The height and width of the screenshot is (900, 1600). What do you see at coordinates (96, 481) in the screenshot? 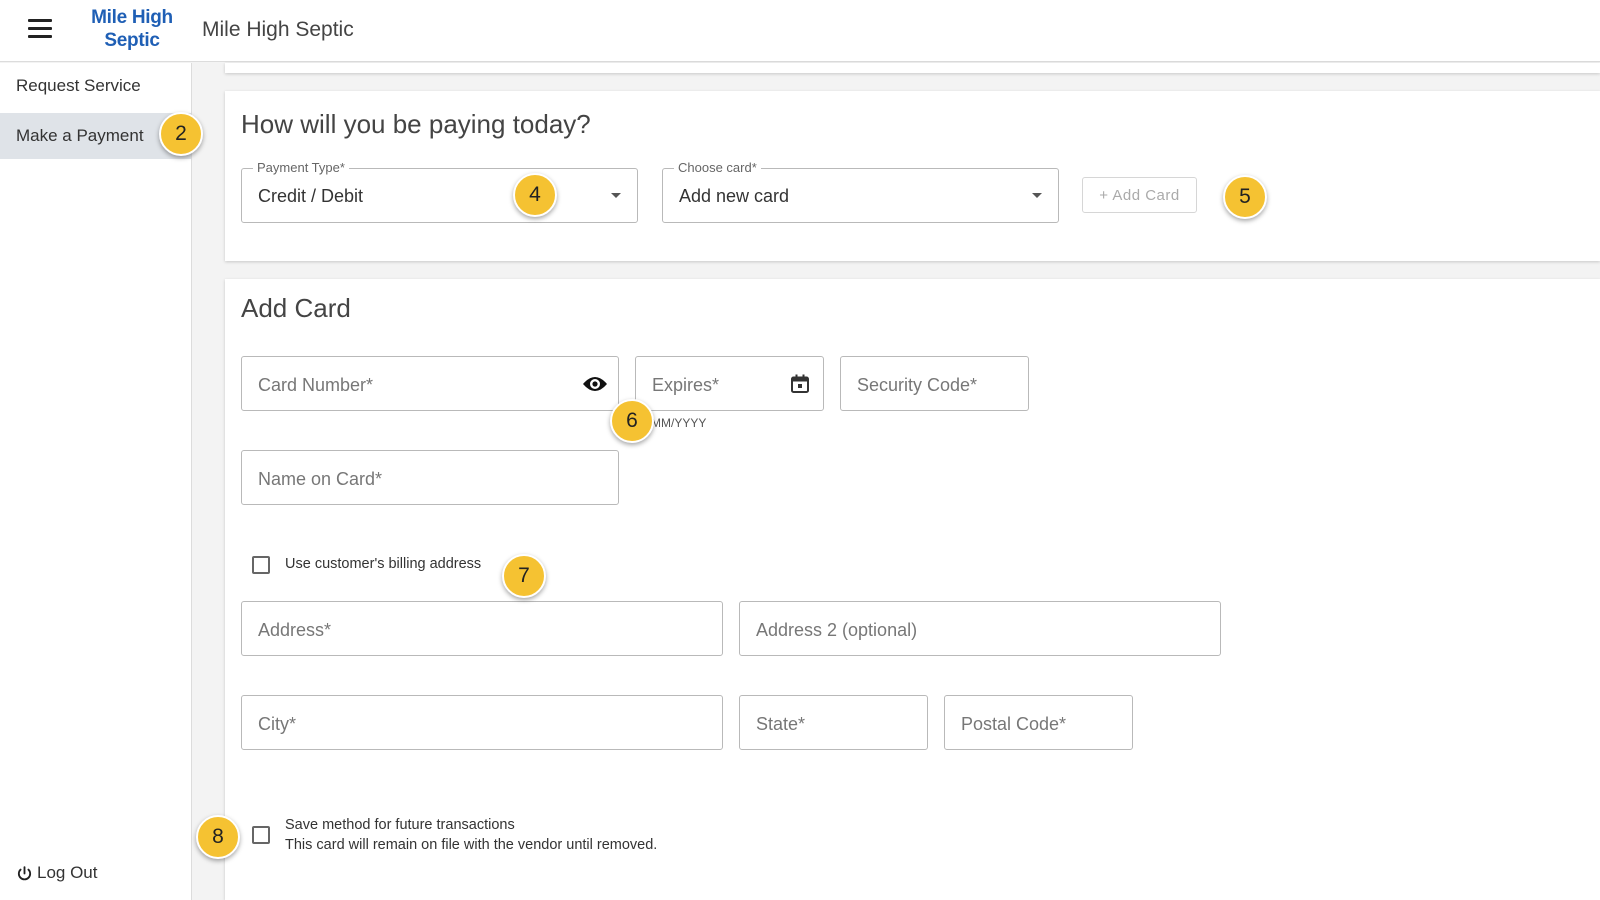
I see `sidebar: Request Service Make a Payment Log Out` at bounding box center [96, 481].